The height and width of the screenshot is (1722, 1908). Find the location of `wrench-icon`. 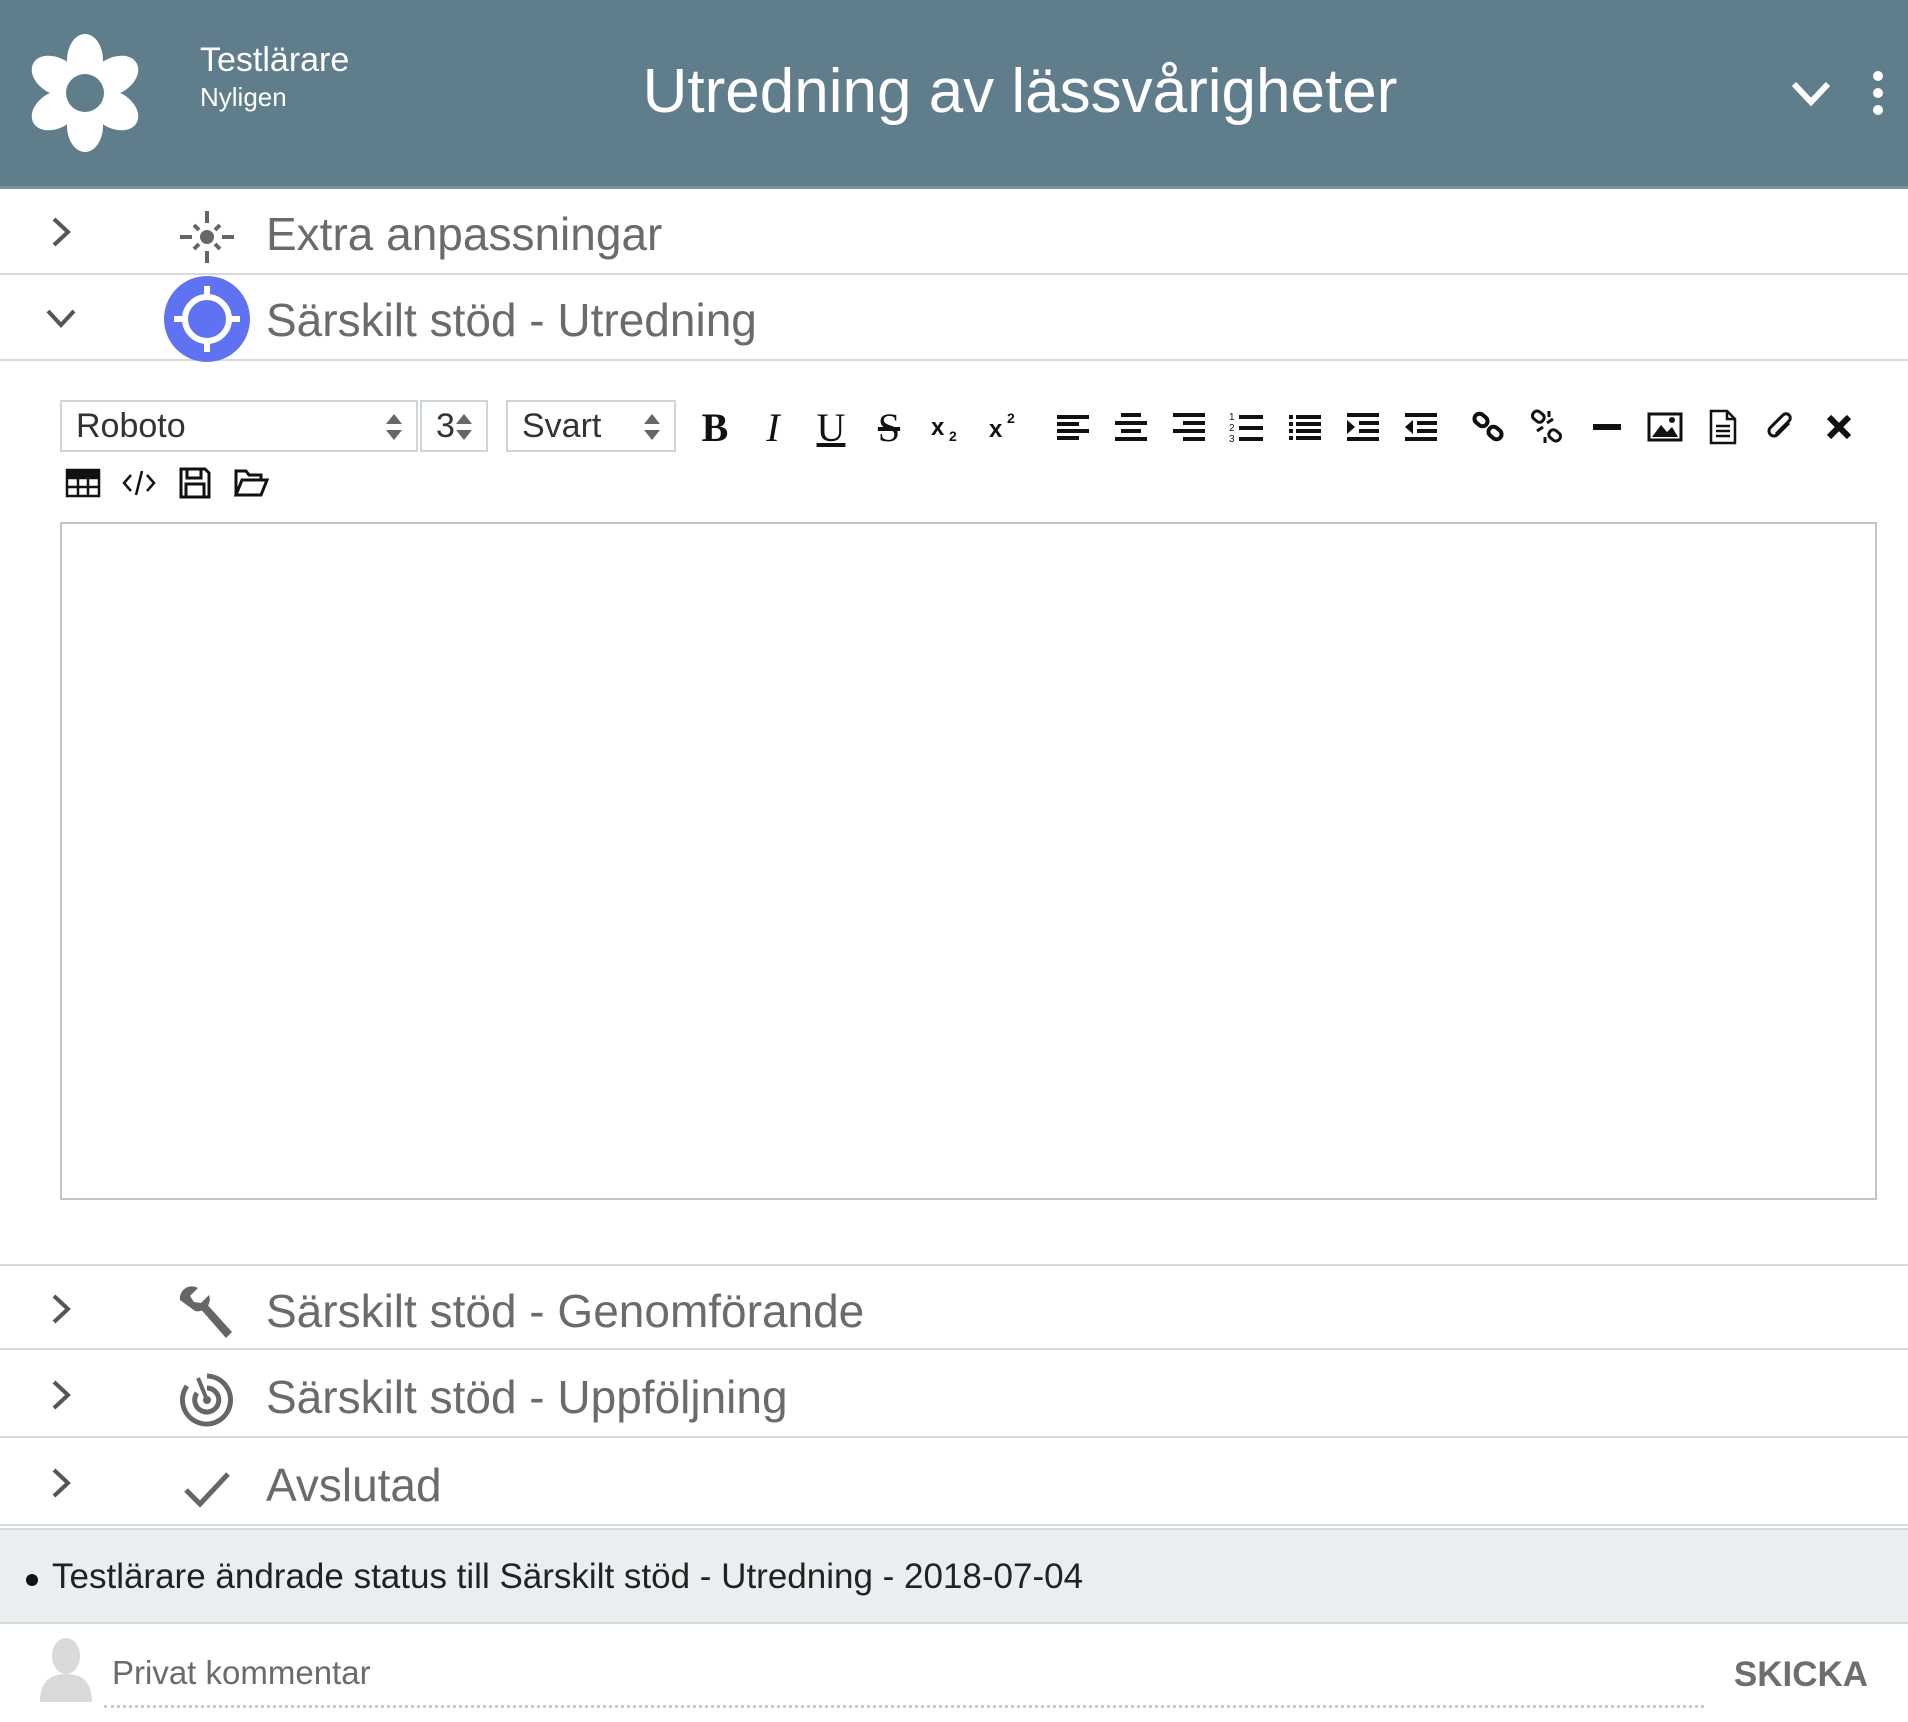

wrench-icon is located at coordinates (205, 1312).